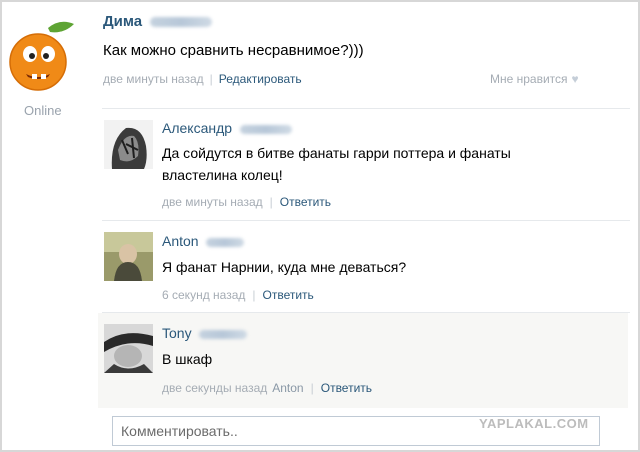 The height and width of the screenshot is (452, 640). I want to click on like-label: Мне нравится, so click(529, 79).